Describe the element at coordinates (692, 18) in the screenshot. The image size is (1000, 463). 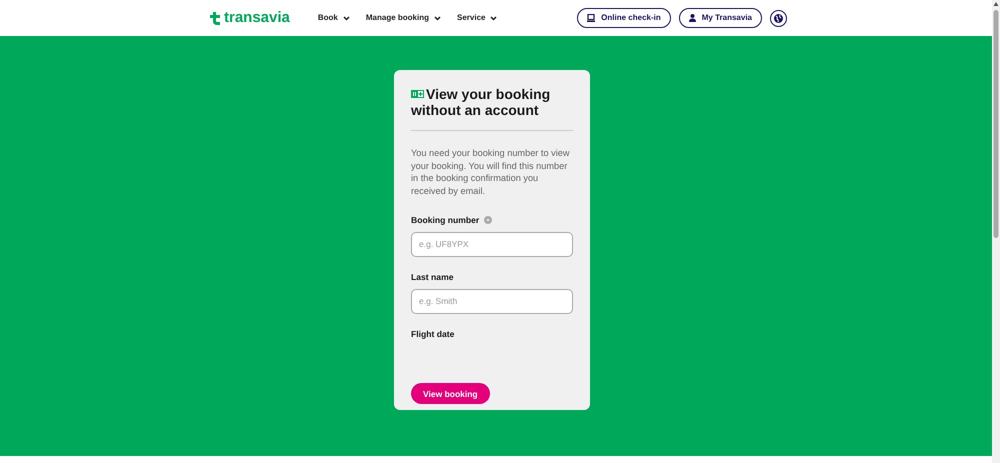
I see `user-icon` at that location.